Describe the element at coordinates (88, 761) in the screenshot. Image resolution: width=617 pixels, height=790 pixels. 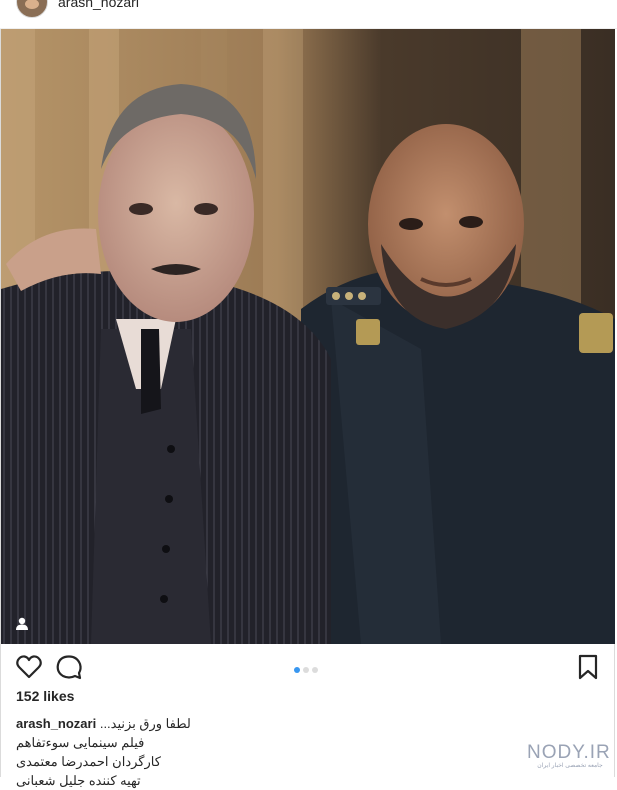
I see `caption-line: کارگردان احمدرضا معتمدی` at that location.